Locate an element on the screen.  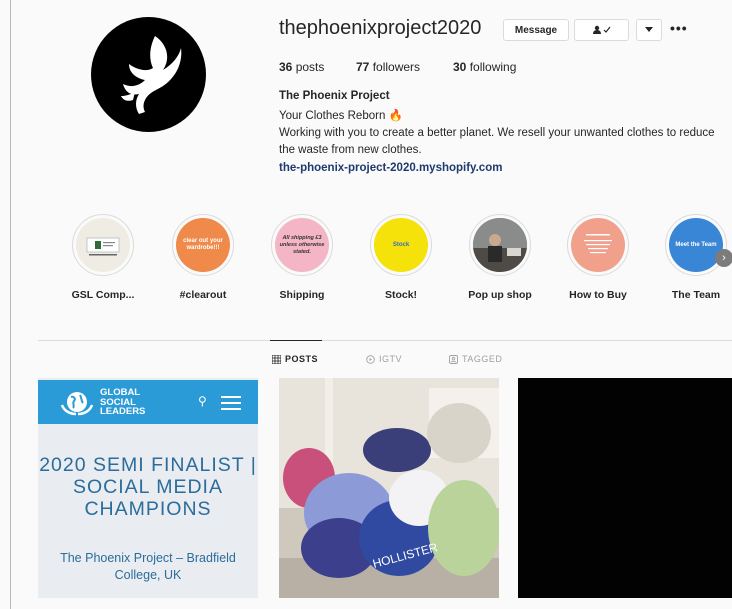
highlight-ring: Stock is located at coordinates (401, 245).